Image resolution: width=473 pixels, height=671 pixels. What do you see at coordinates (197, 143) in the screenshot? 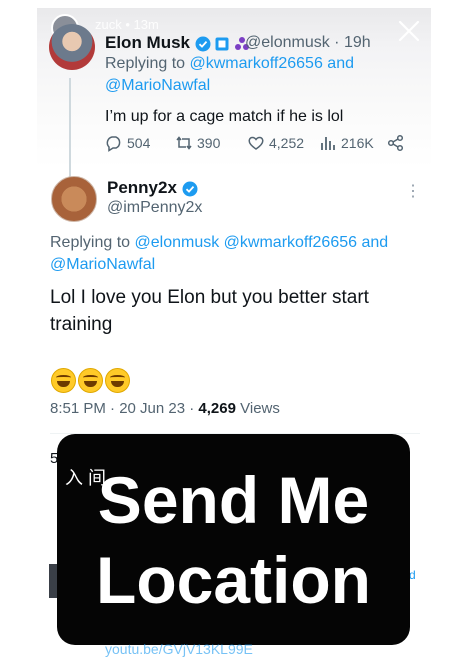
I see `retweet-button: 390` at bounding box center [197, 143].